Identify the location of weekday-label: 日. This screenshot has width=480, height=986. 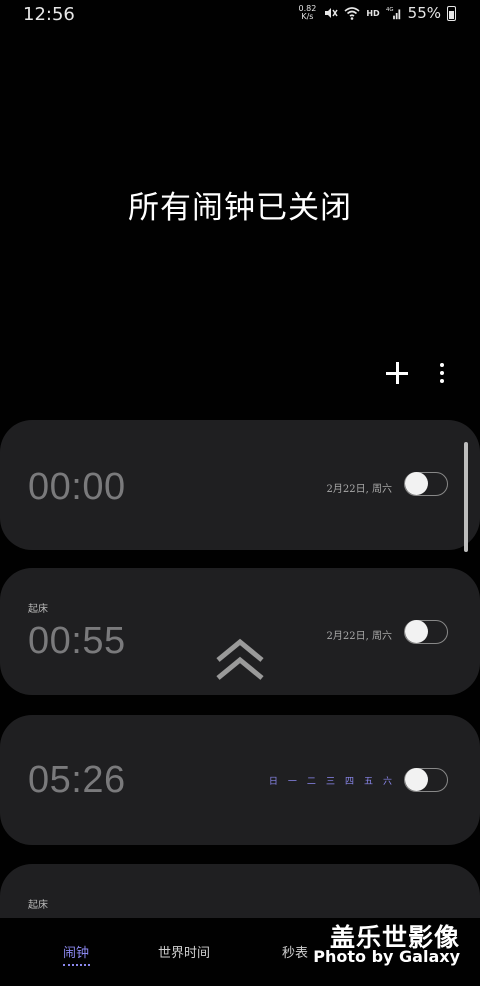
(273, 782).